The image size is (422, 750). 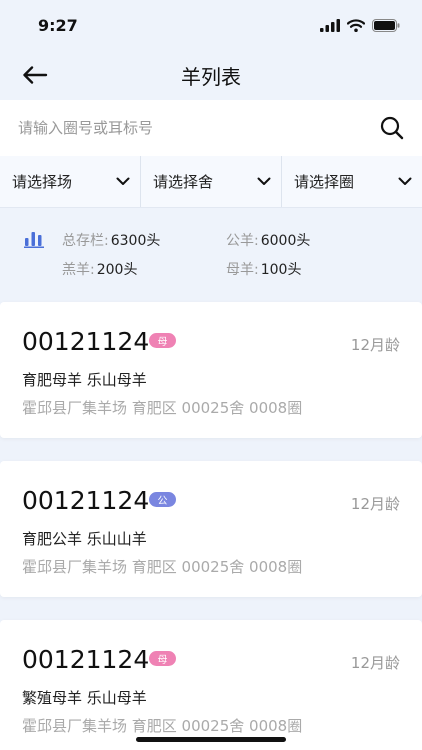 I want to click on female-stock-label: 母羊:, so click(x=242, y=270).